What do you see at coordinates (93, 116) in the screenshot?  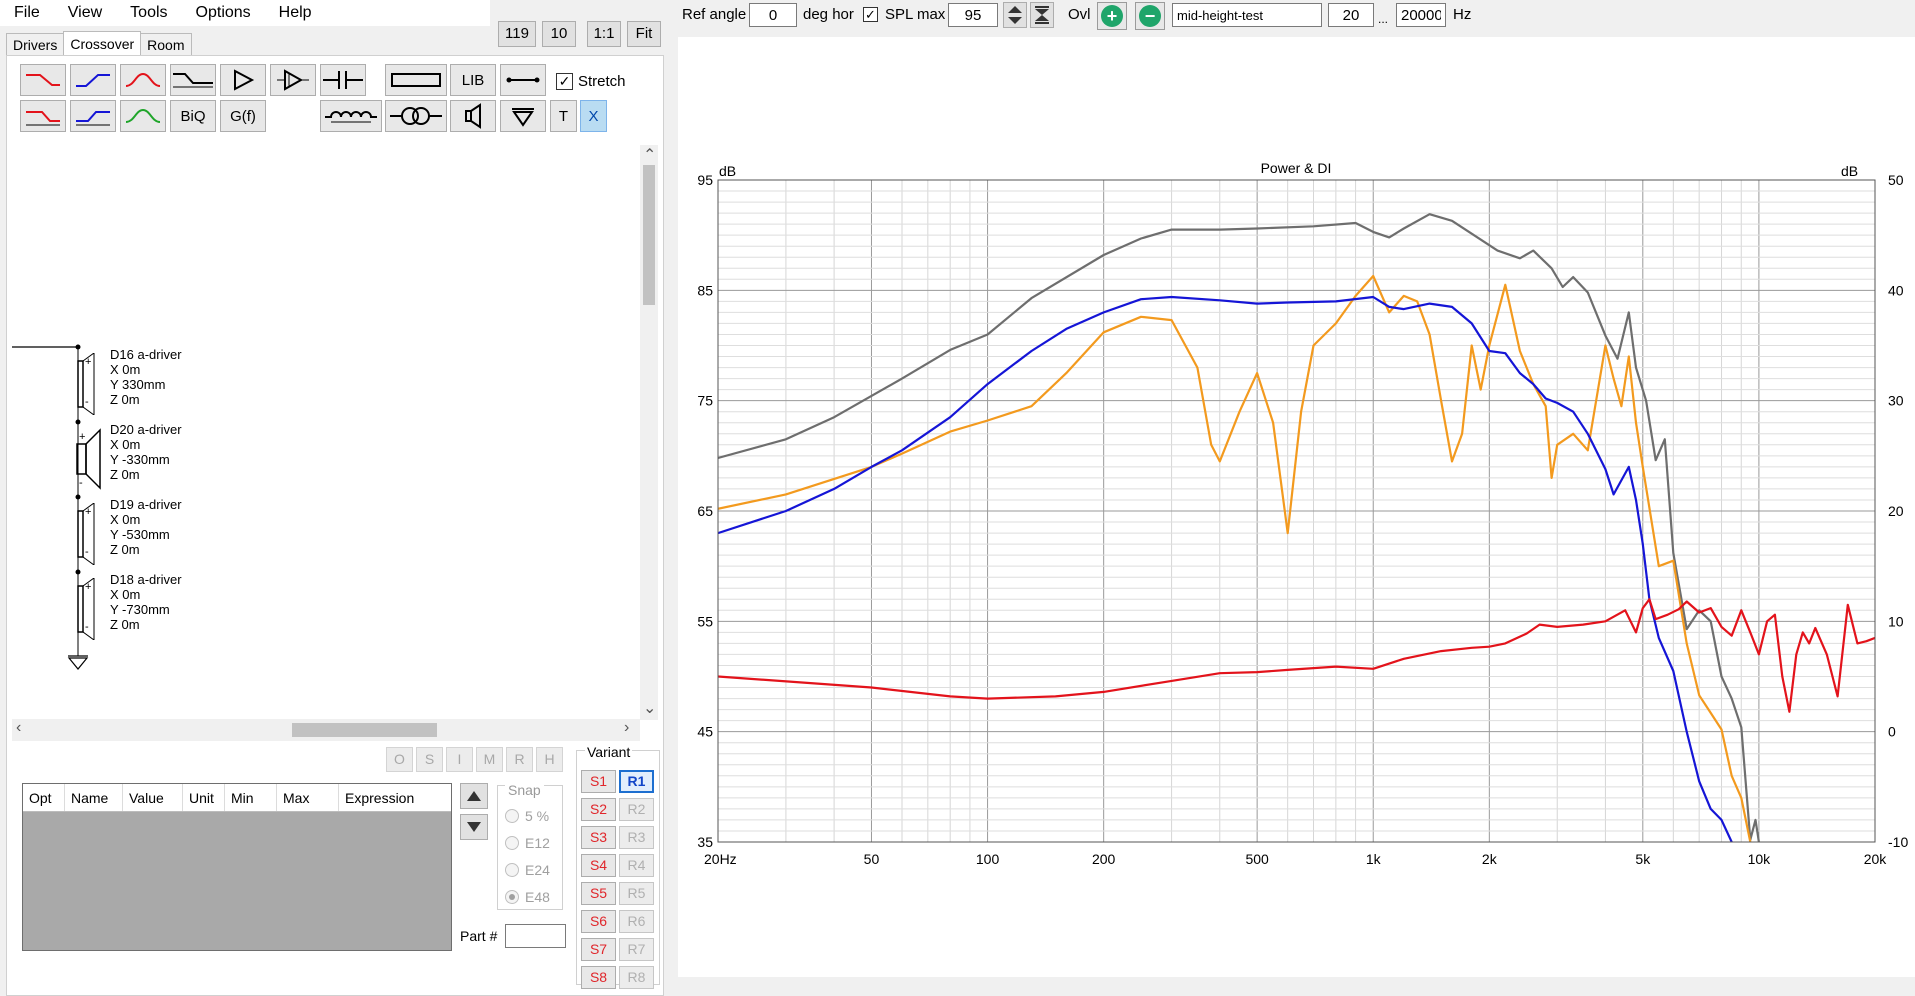 I see `highpass2-blue-icon` at bounding box center [93, 116].